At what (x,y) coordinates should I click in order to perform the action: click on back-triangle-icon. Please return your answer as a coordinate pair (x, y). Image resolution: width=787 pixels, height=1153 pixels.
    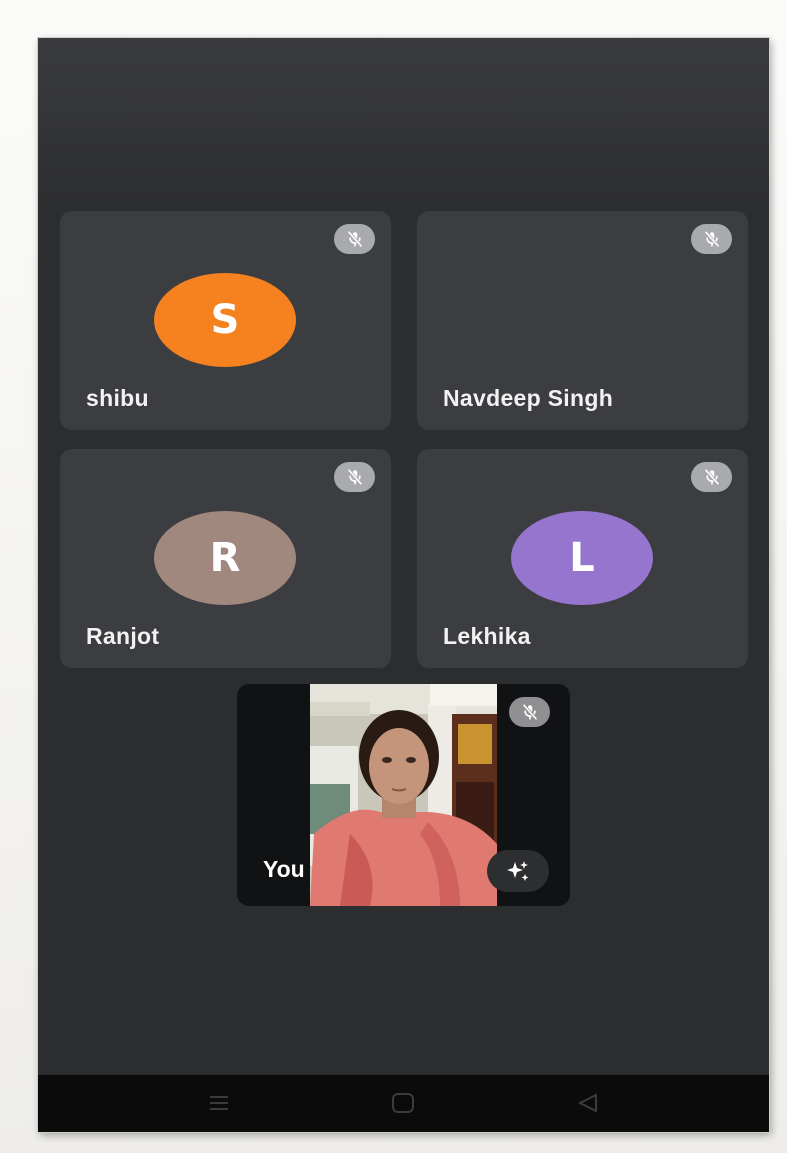
    Looking at the image, I should click on (588, 1103).